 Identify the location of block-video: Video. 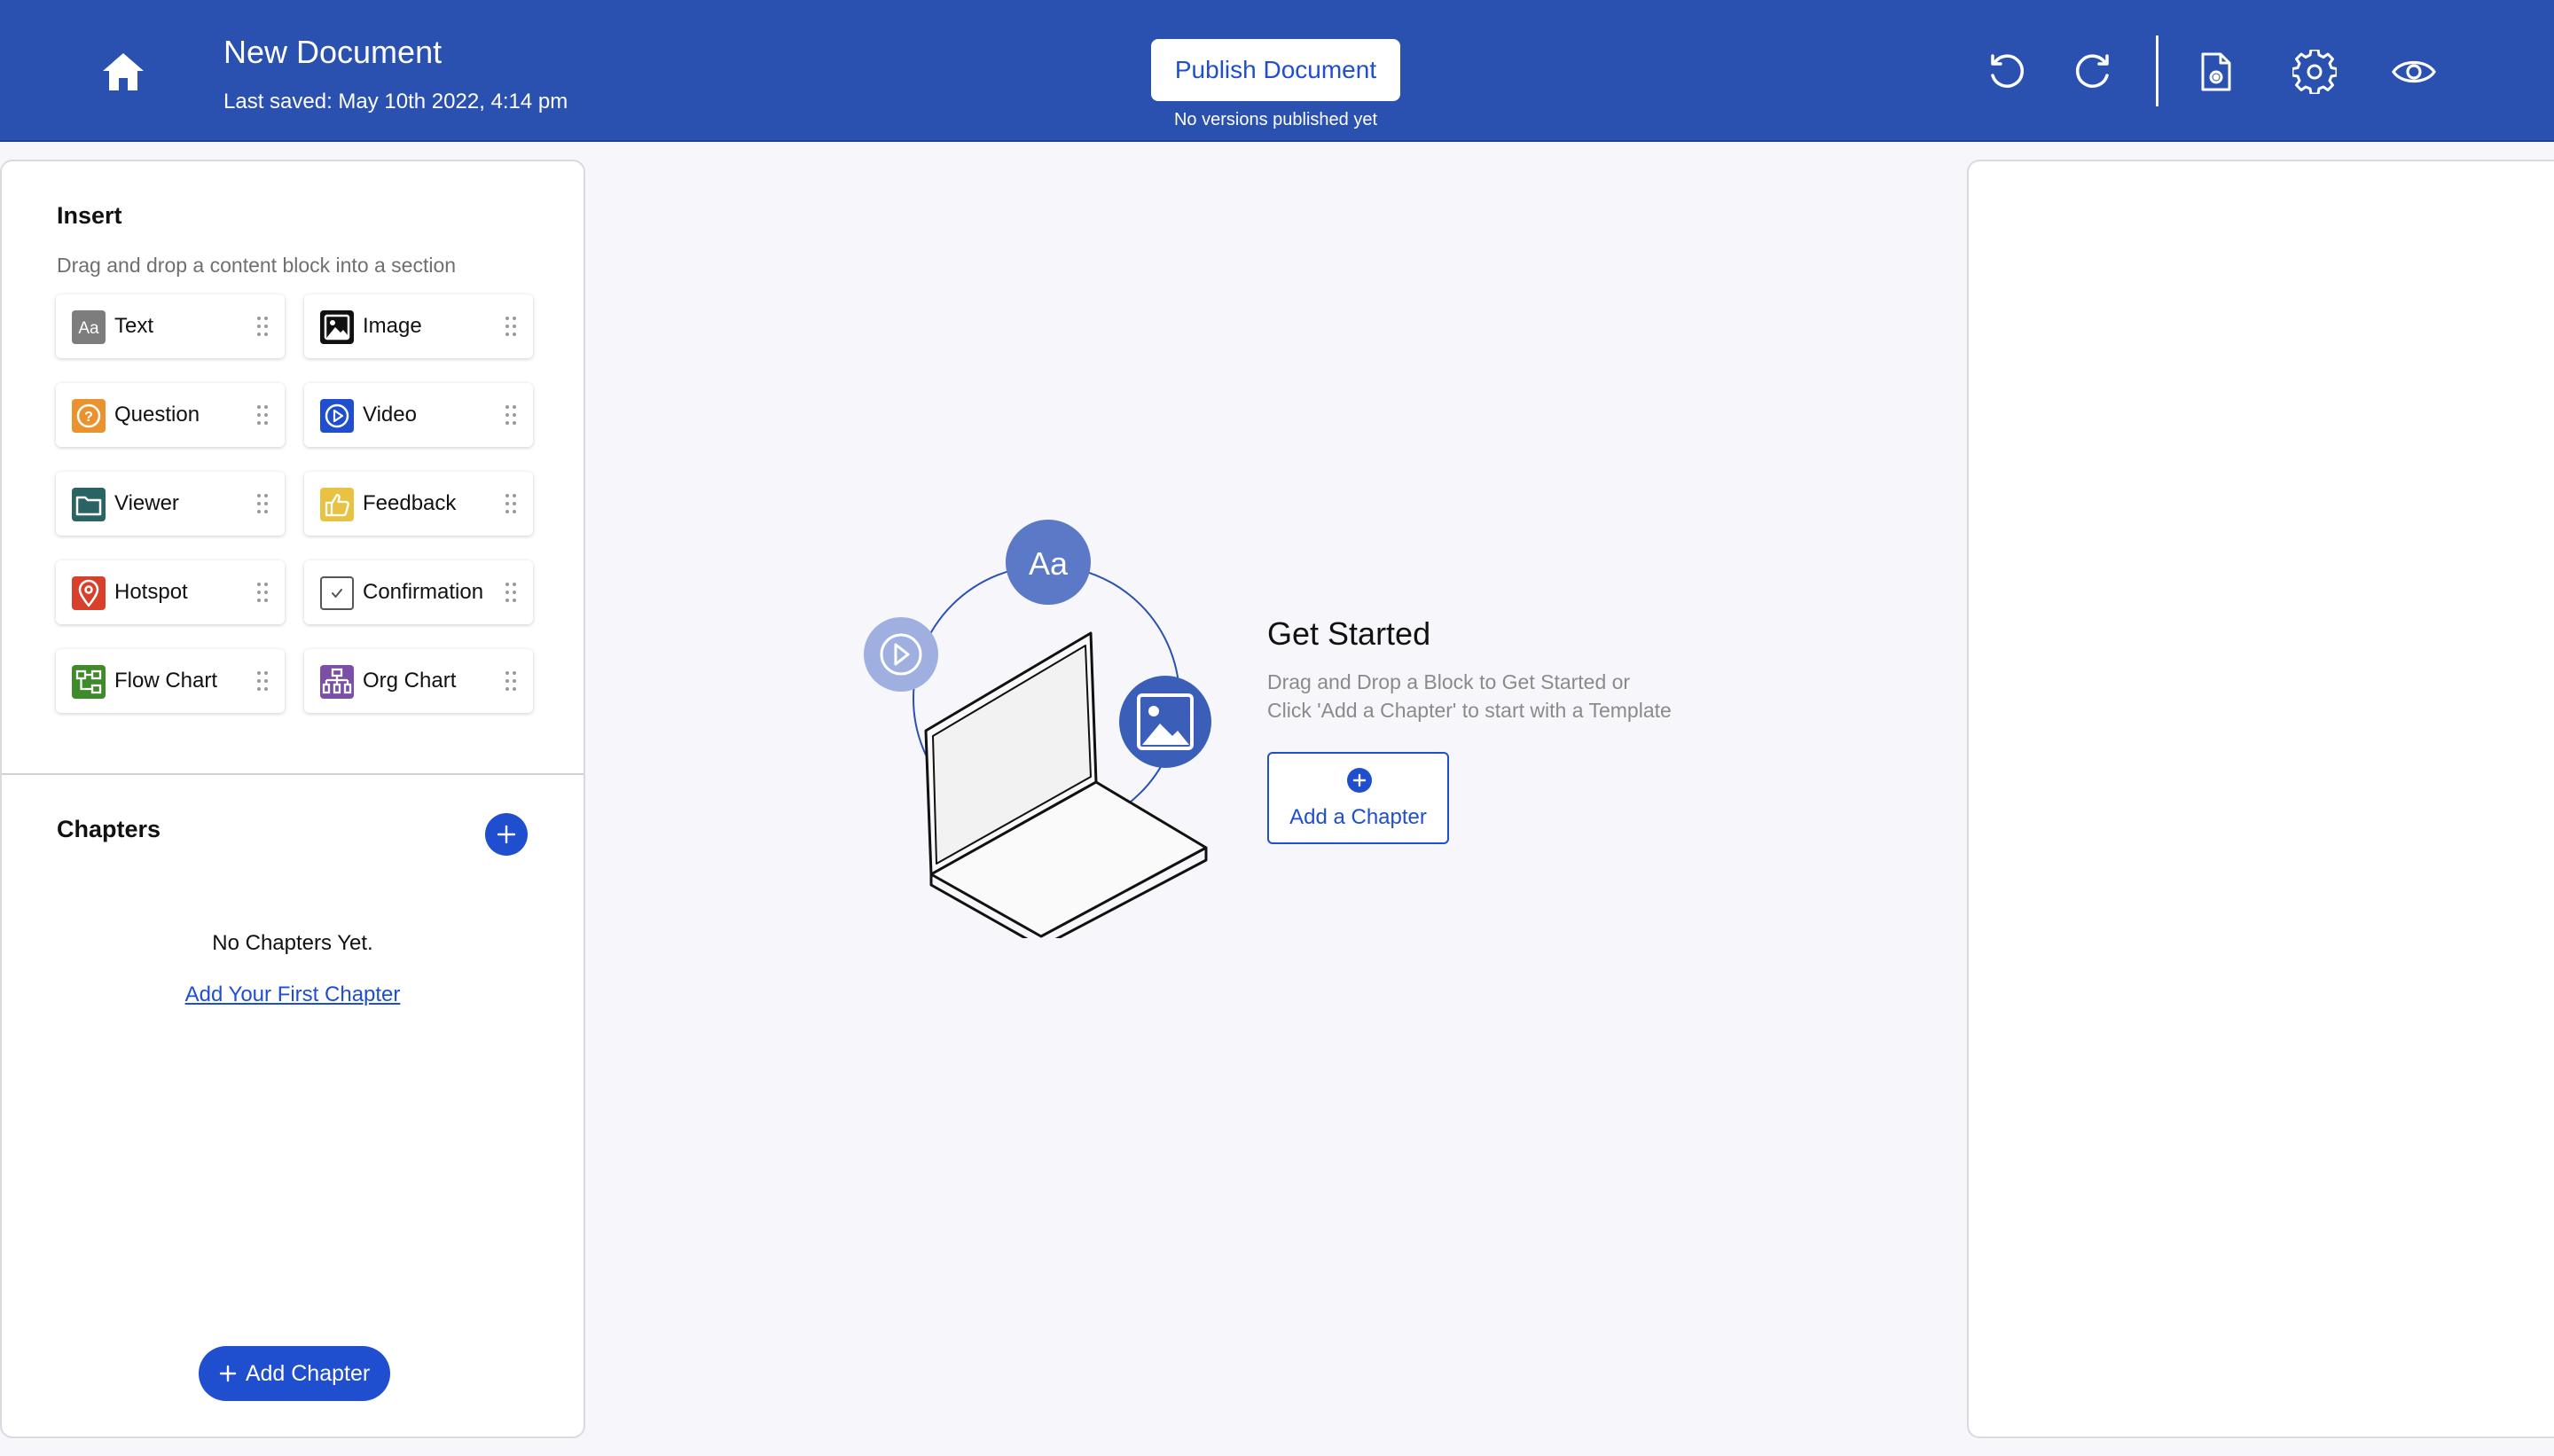
(418, 415).